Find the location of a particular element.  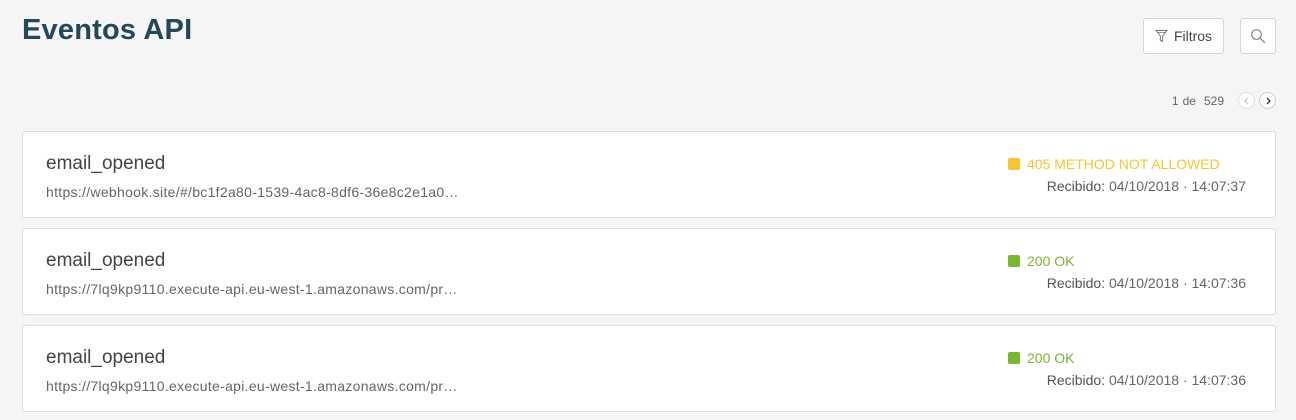

chevron-right-icon is located at coordinates (1268, 100).